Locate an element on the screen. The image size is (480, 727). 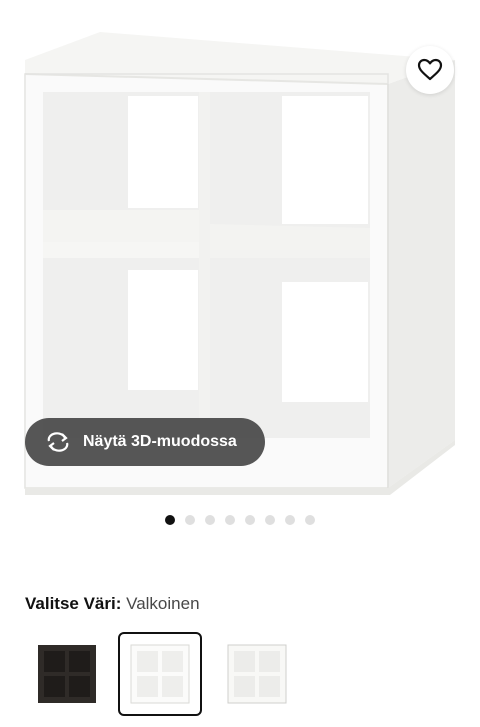
favorite-button is located at coordinates (430, 70).